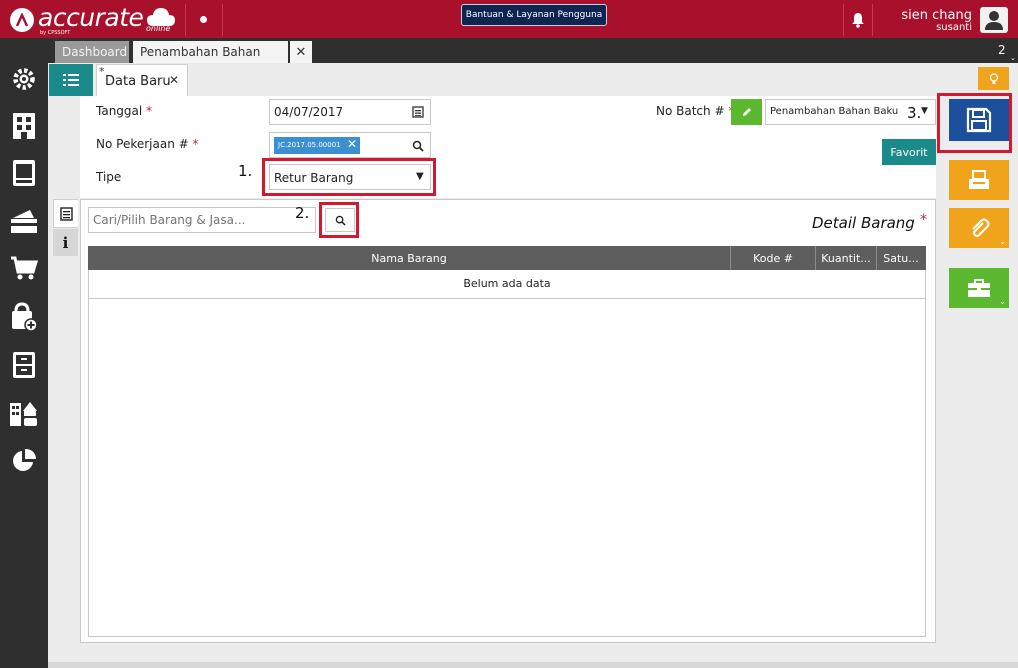  I want to click on tanggal-label: Tanggal *, so click(124, 111).